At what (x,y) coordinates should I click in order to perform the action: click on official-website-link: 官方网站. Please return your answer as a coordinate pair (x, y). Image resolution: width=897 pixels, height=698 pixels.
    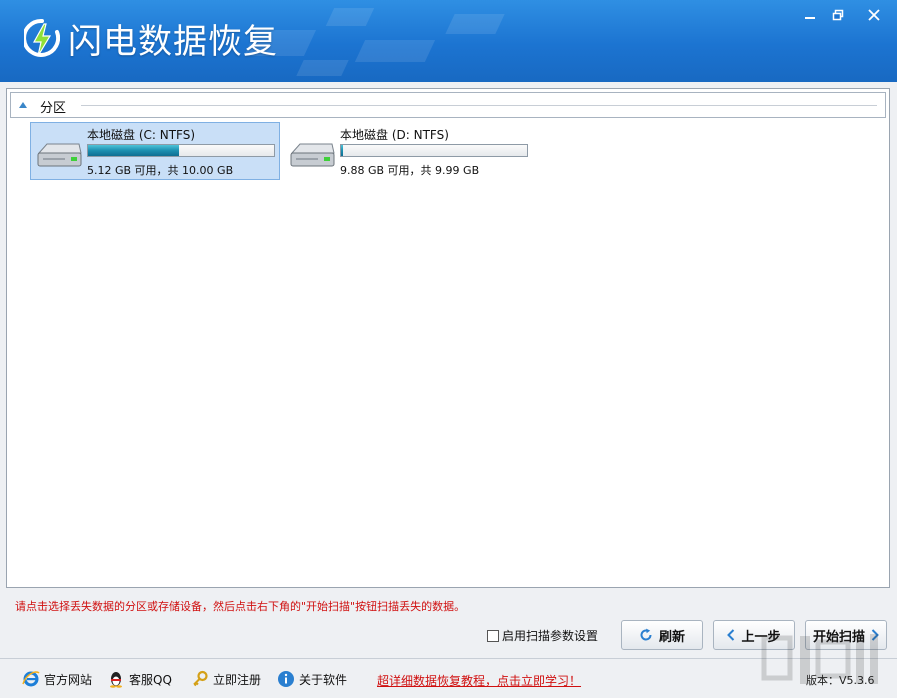
    Looking at the image, I should click on (57, 679).